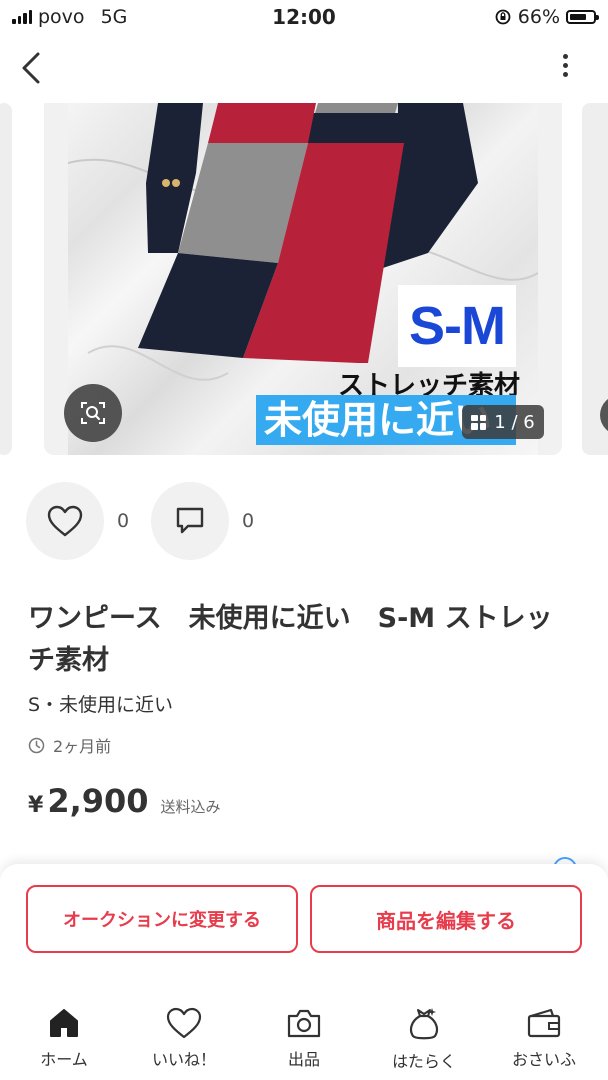 This screenshot has height=1080, width=608. Describe the element at coordinates (304, 17) in the screenshot. I see `status-bar: povo 5G 12:00 66%` at that location.